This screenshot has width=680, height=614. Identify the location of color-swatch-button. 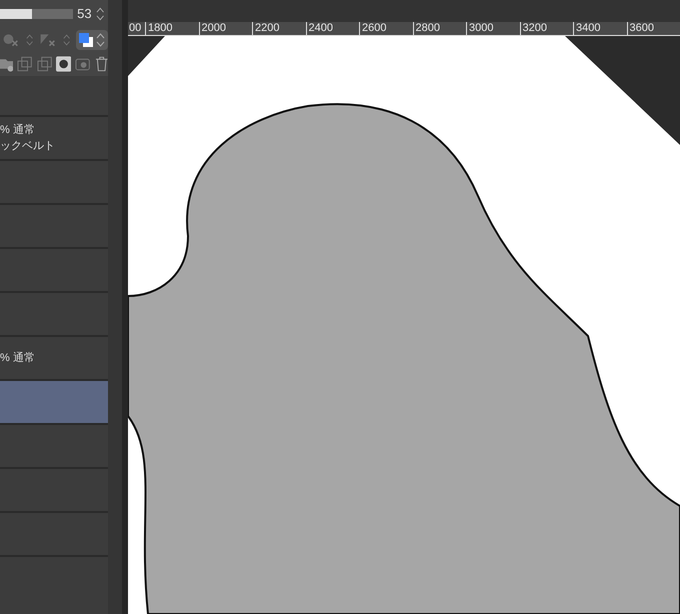
(92, 40).